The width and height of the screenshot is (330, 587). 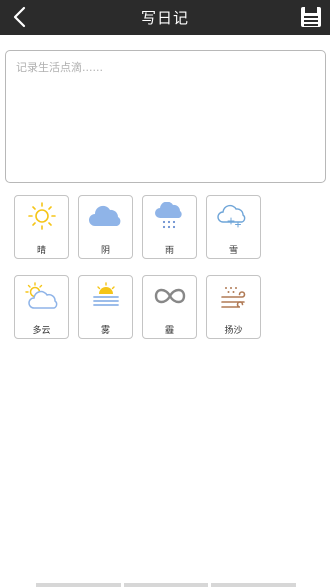 I want to click on weather-option-fog: 雾, so click(x=105, y=307).